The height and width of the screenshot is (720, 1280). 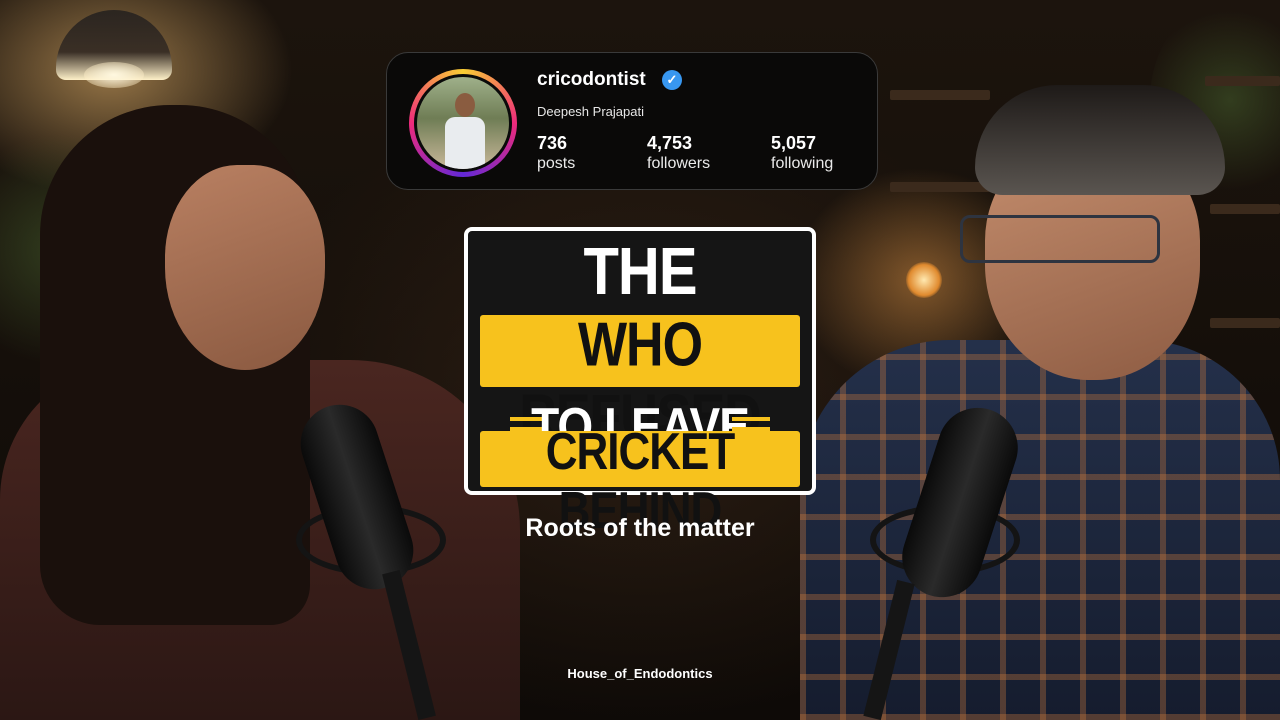 What do you see at coordinates (924, 280) in the screenshot?
I see `shelf-lamp` at bounding box center [924, 280].